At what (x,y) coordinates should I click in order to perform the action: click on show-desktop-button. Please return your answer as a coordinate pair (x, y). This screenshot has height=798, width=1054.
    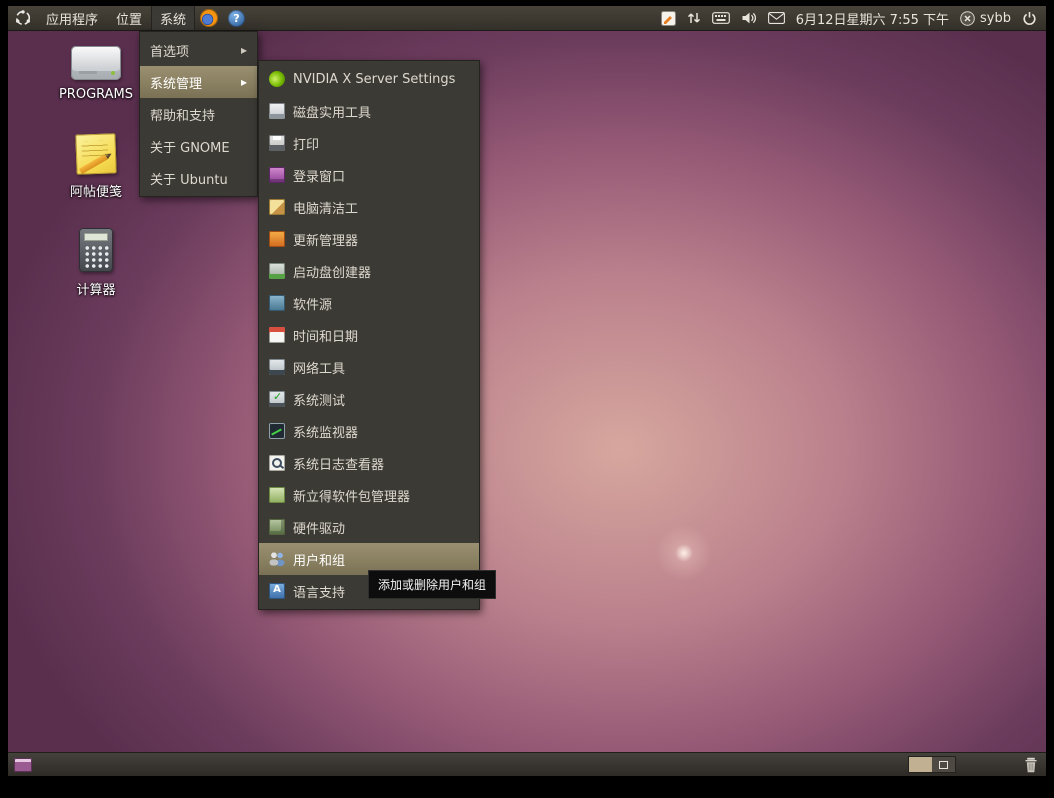
    Looking at the image, I should click on (23, 764).